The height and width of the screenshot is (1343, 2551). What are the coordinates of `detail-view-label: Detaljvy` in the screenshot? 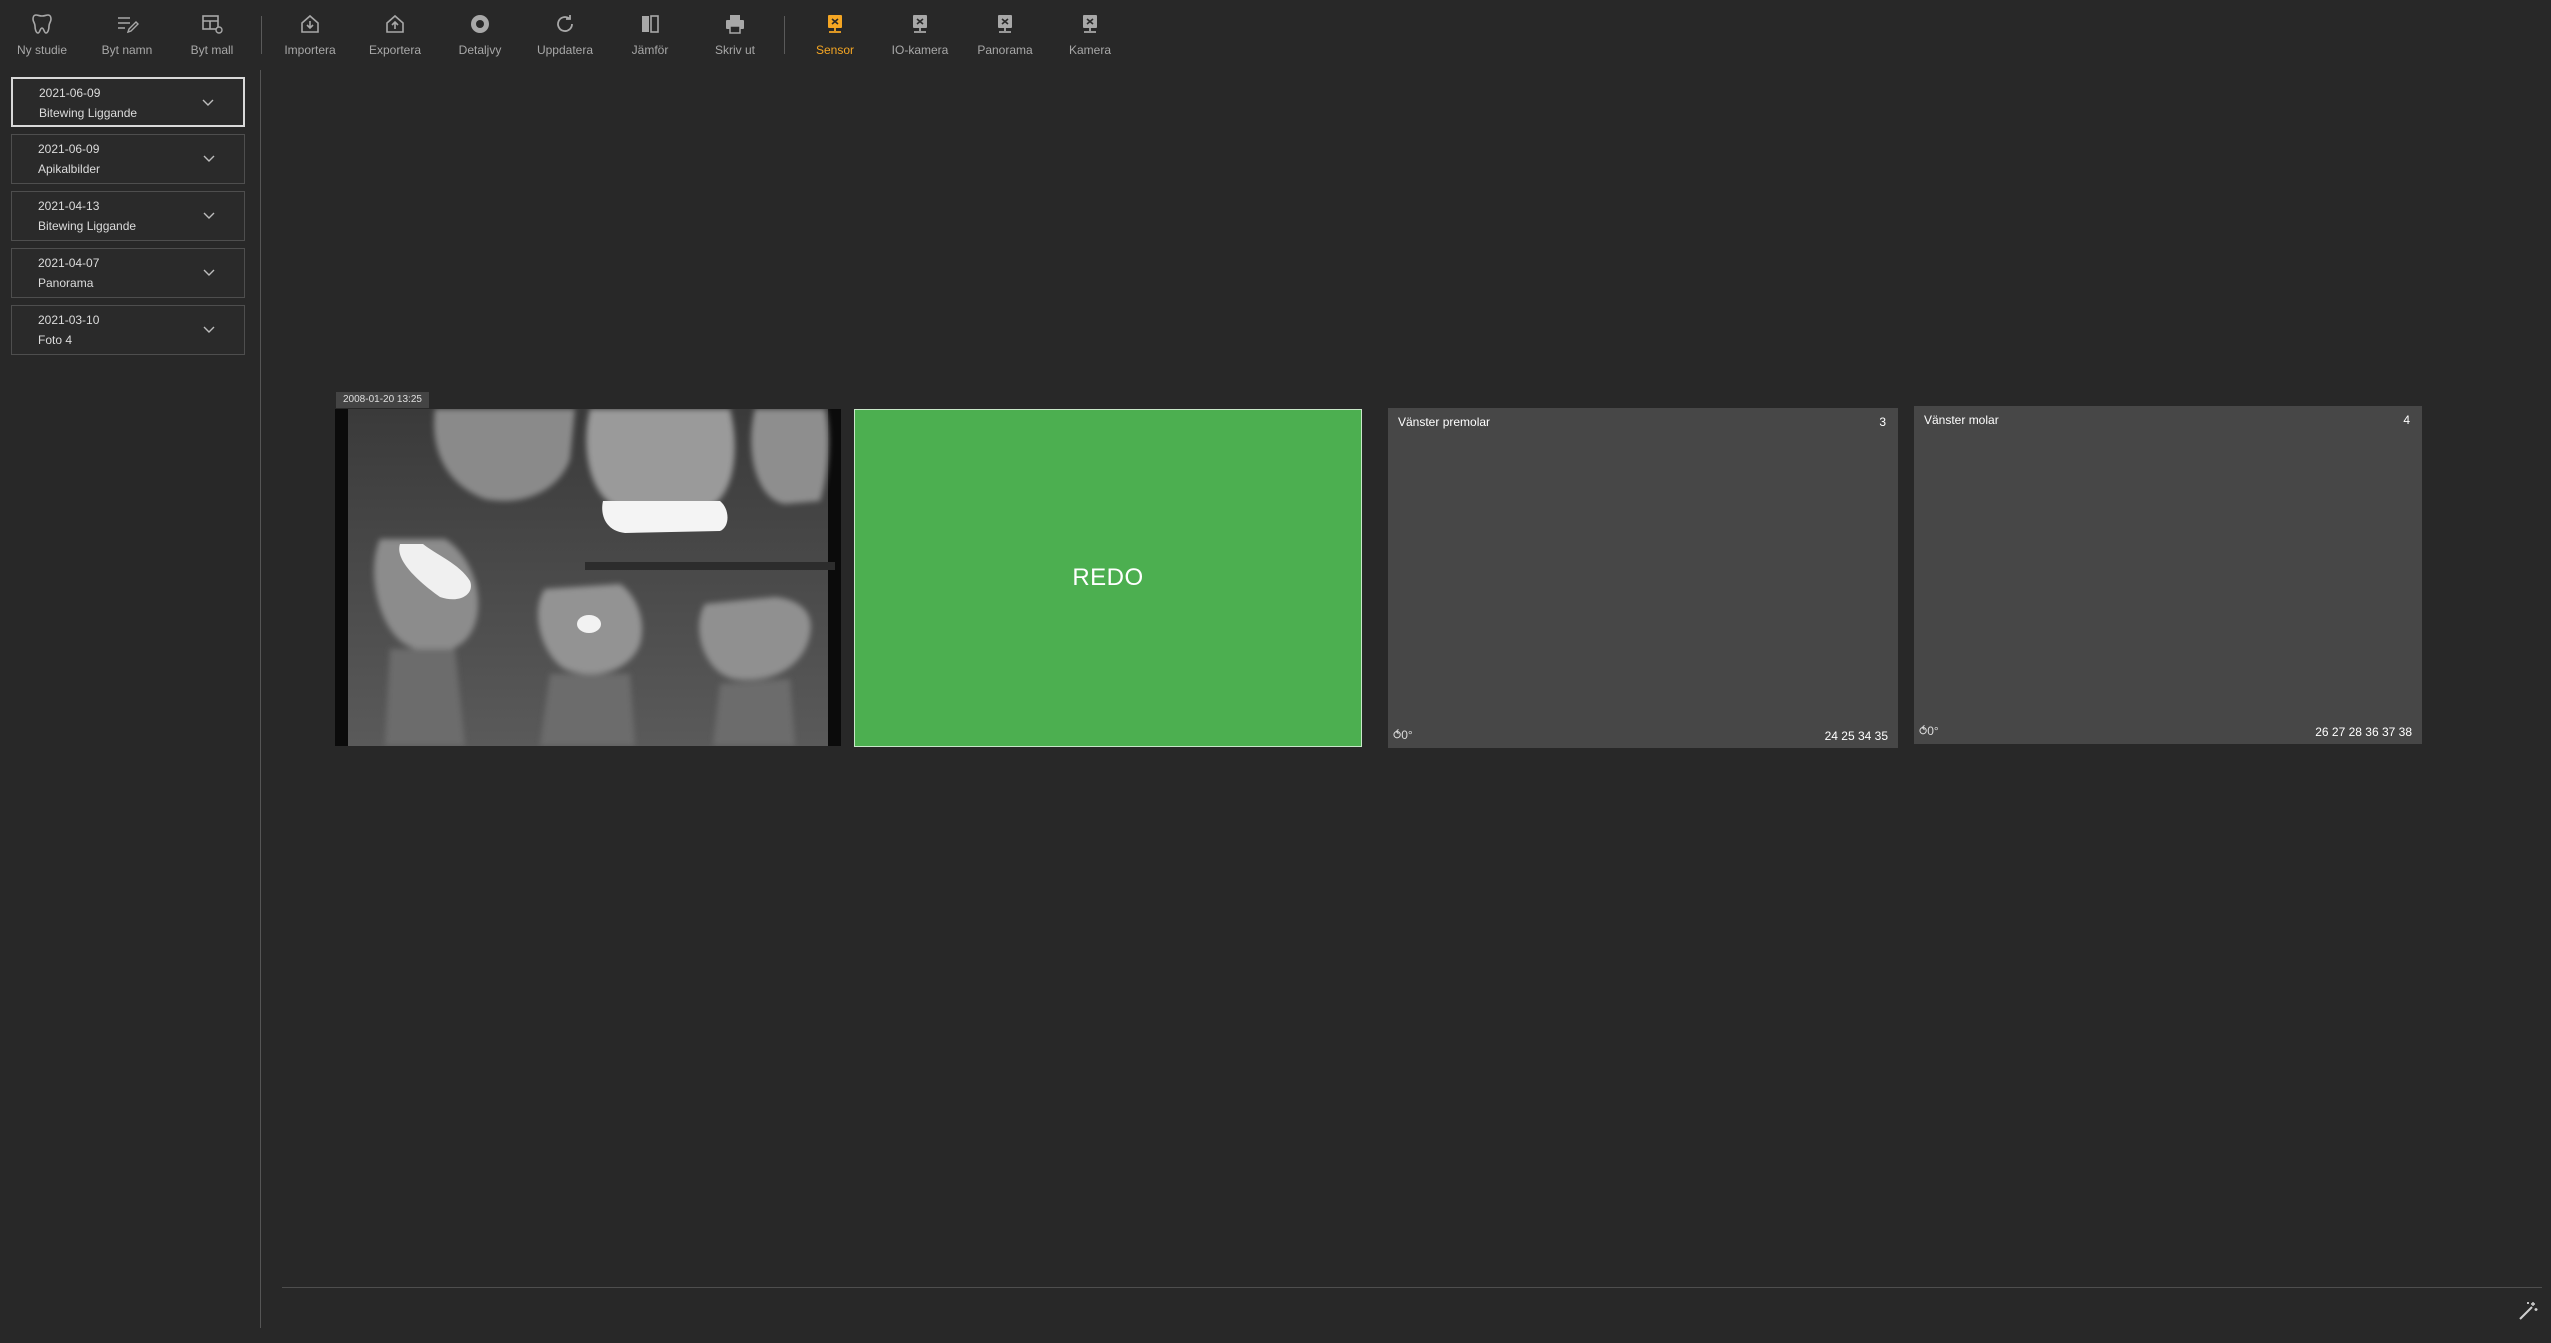 It's located at (480, 50).